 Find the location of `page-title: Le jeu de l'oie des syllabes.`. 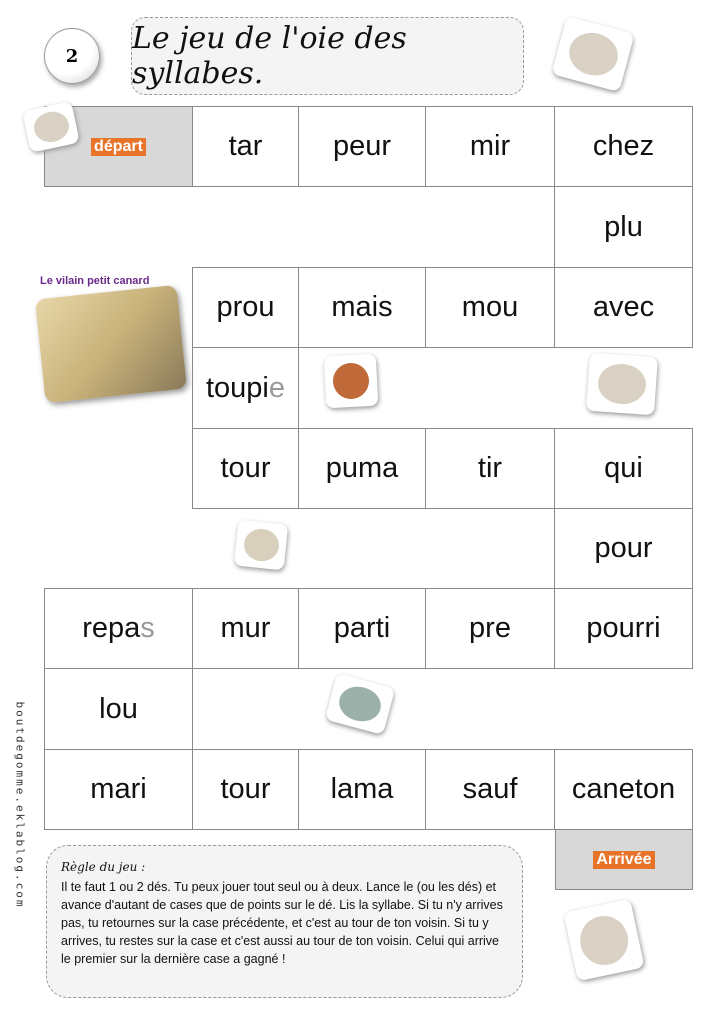

page-title: Le jeu de l'oie des syllabes. is located at coordinates (327, 56).